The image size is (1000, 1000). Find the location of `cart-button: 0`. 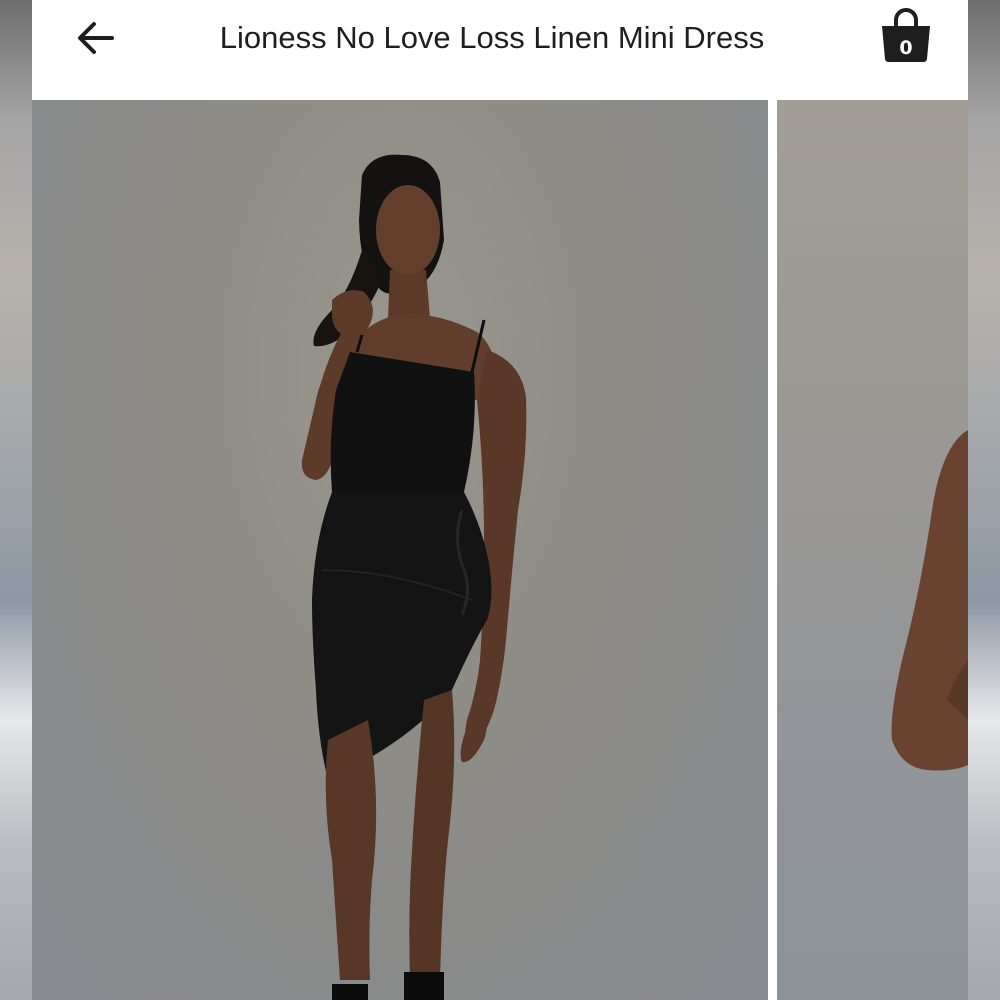

cart-button: 0 is located at coordinates (906, 37).